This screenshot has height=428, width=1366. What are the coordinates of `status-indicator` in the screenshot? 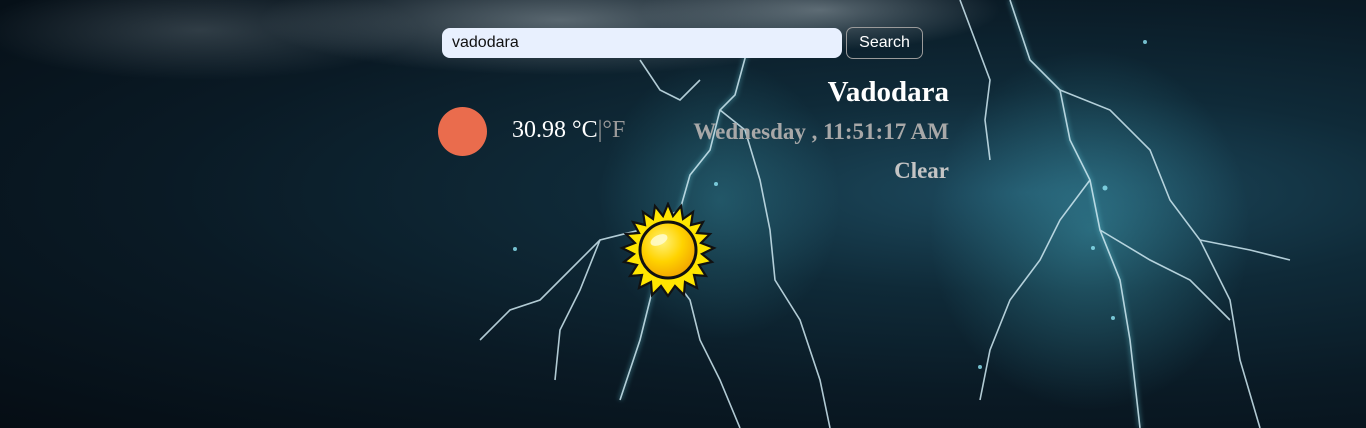 It's located at (462, 131).